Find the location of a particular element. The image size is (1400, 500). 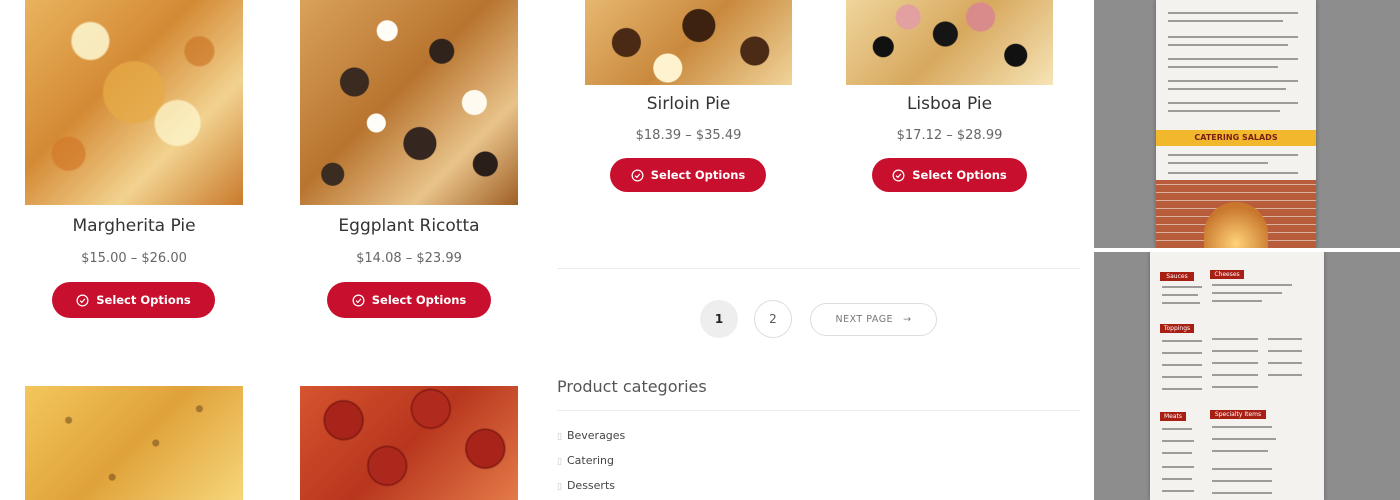

product-image-sirloin is located at coordinates (688, 42).